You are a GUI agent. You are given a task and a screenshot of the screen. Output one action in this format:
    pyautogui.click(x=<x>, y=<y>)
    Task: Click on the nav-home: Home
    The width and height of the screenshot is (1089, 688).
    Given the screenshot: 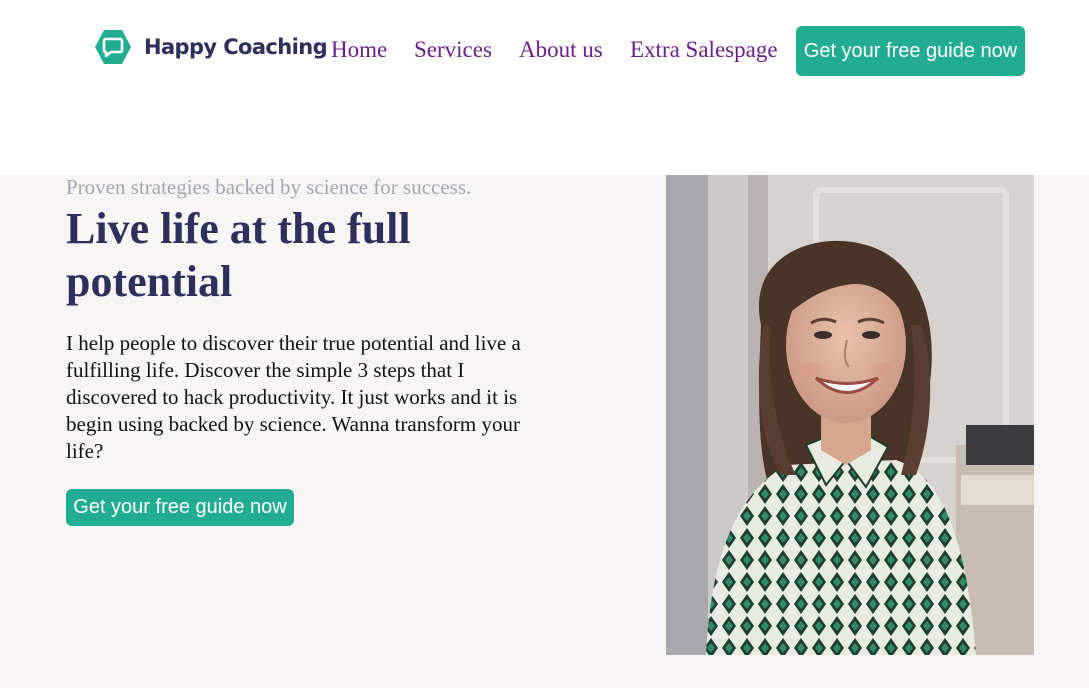 What is the action you would take?
    pyautogui.click(x=359, y=50)
    